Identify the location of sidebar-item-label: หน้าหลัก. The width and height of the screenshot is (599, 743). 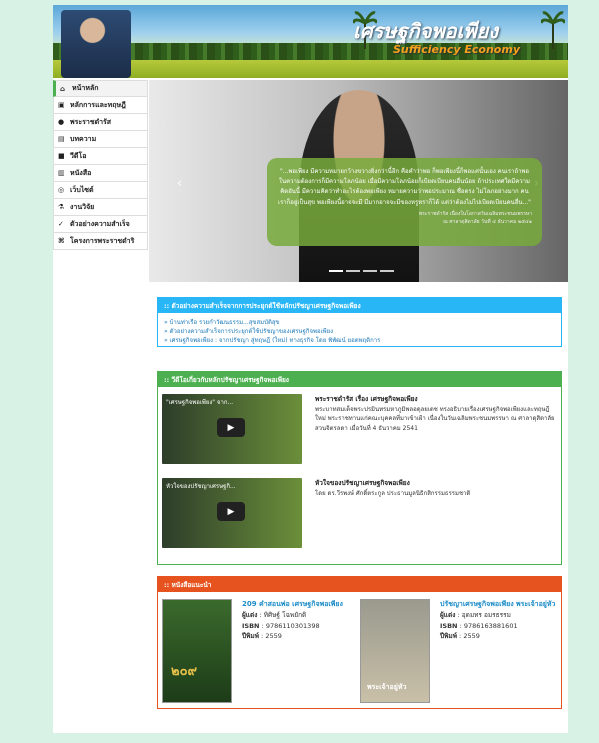
(85, 88).